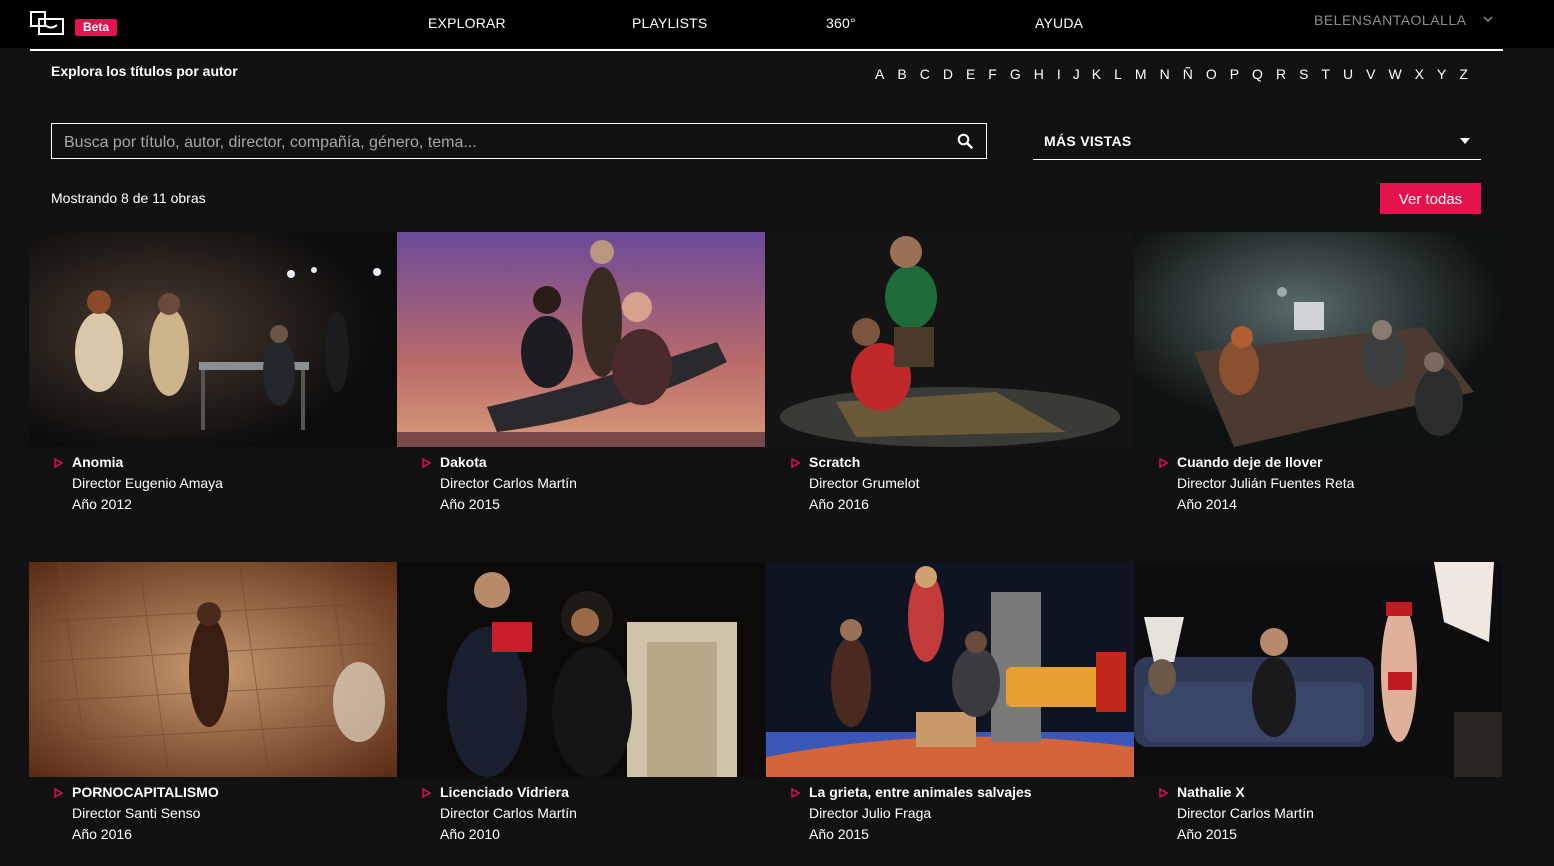 Image resolution: width=1554 pixels, height=866 pixels. What do you see at coordinates (1059, 23) in the screenshot?
I see `nav-ayuda: AYUDA` at bounding box center [1059, 23].